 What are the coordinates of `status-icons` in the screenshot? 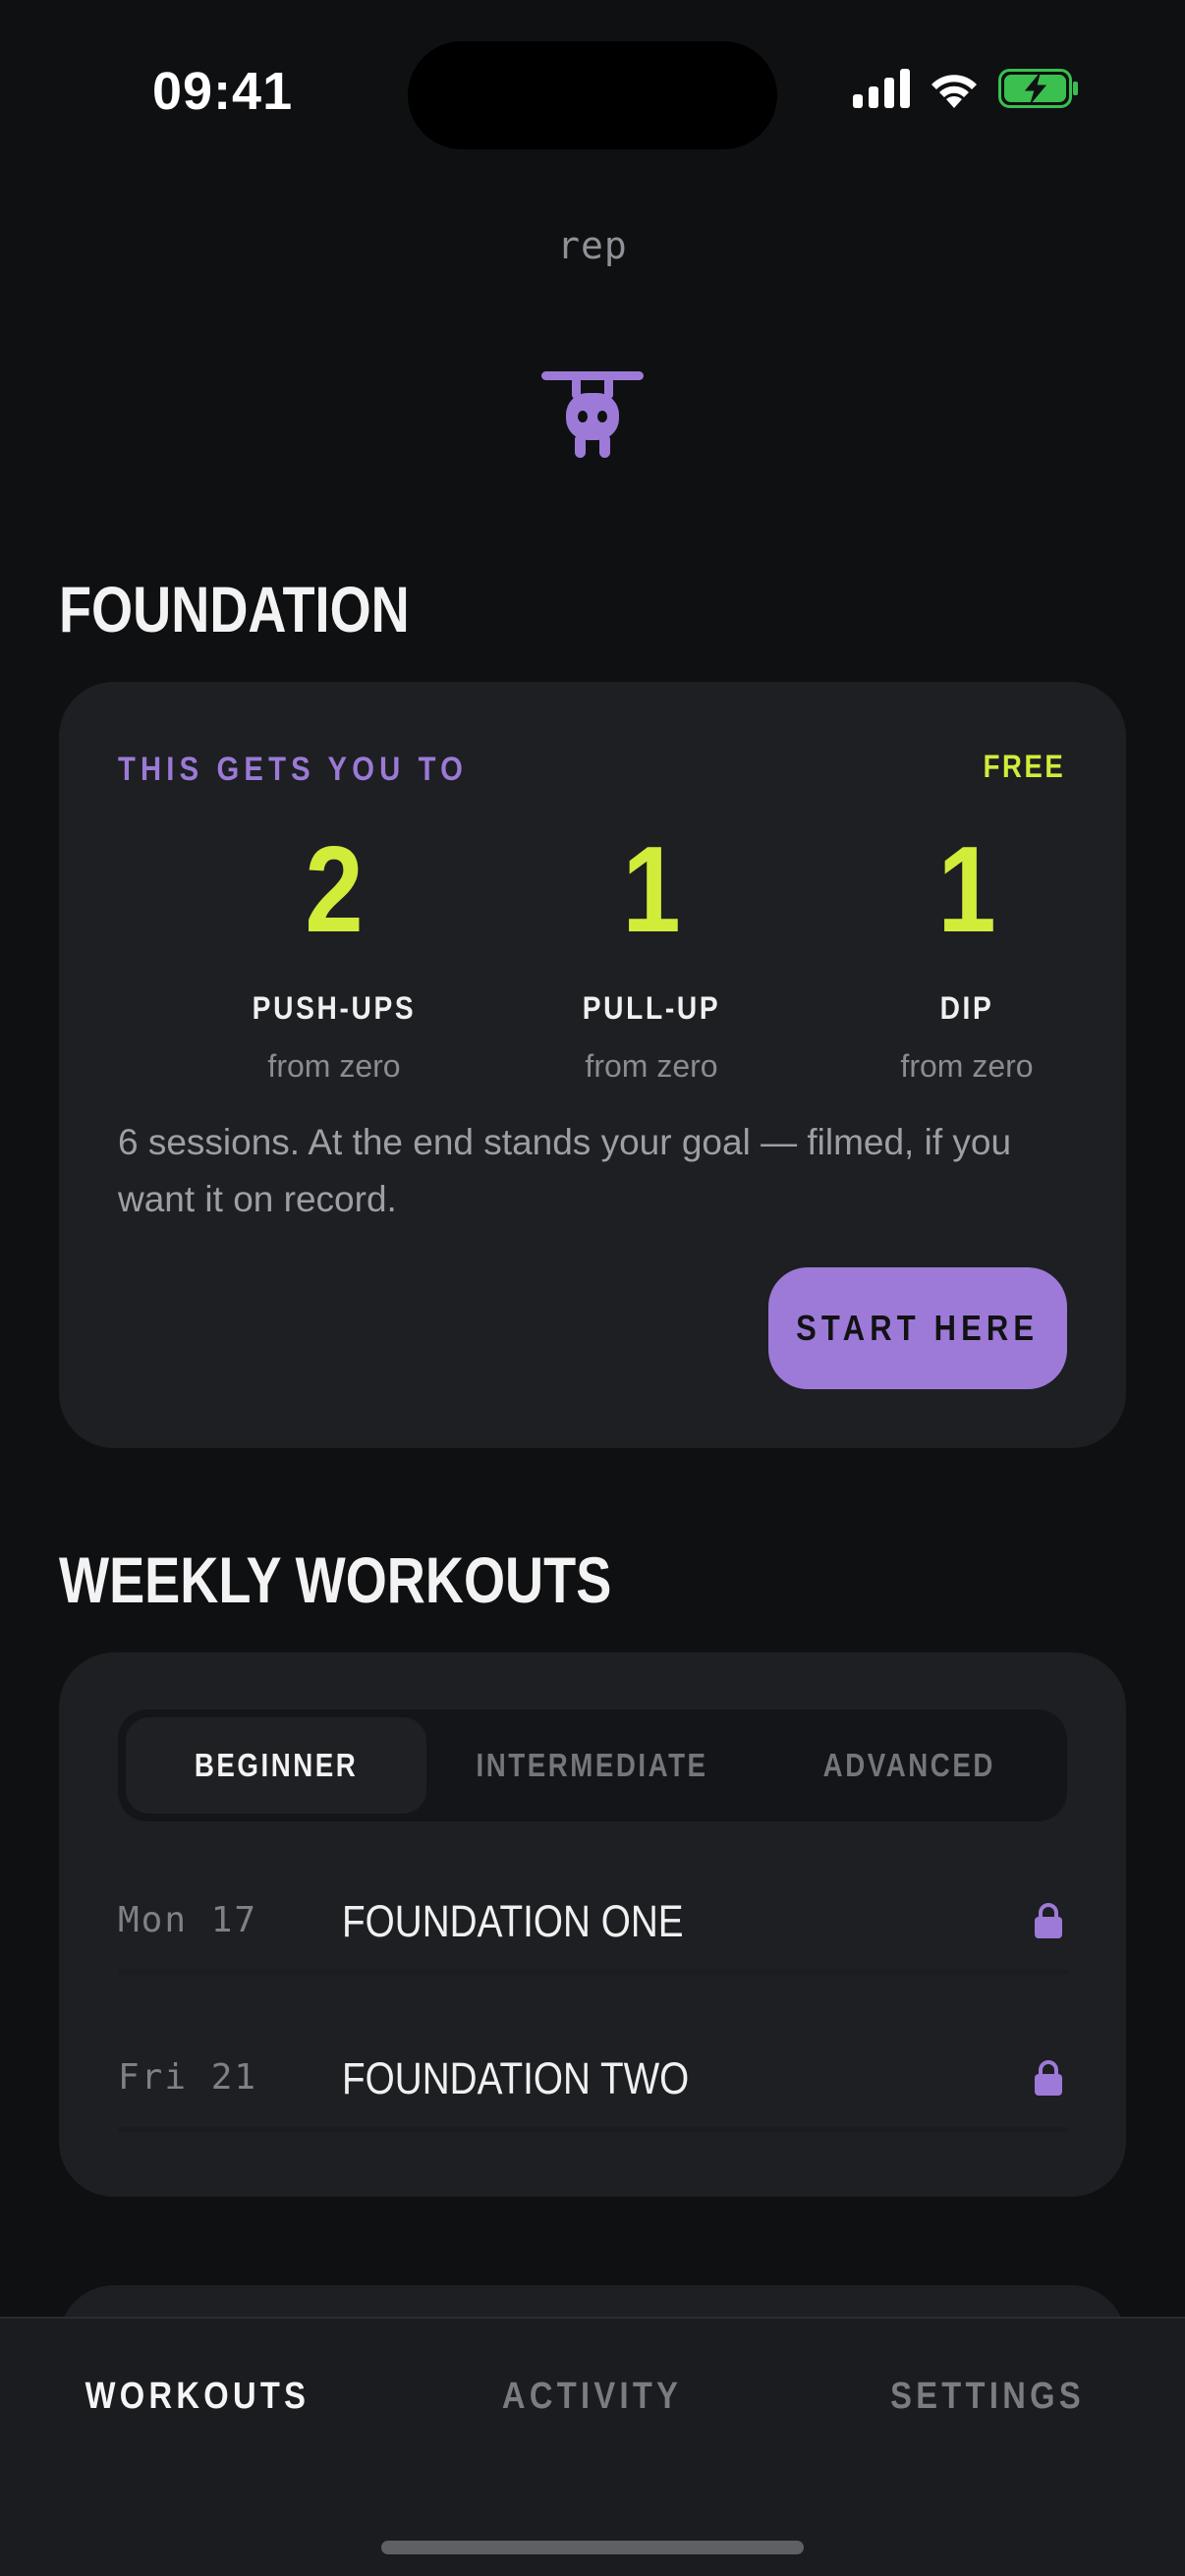 It's located at (966, 88).